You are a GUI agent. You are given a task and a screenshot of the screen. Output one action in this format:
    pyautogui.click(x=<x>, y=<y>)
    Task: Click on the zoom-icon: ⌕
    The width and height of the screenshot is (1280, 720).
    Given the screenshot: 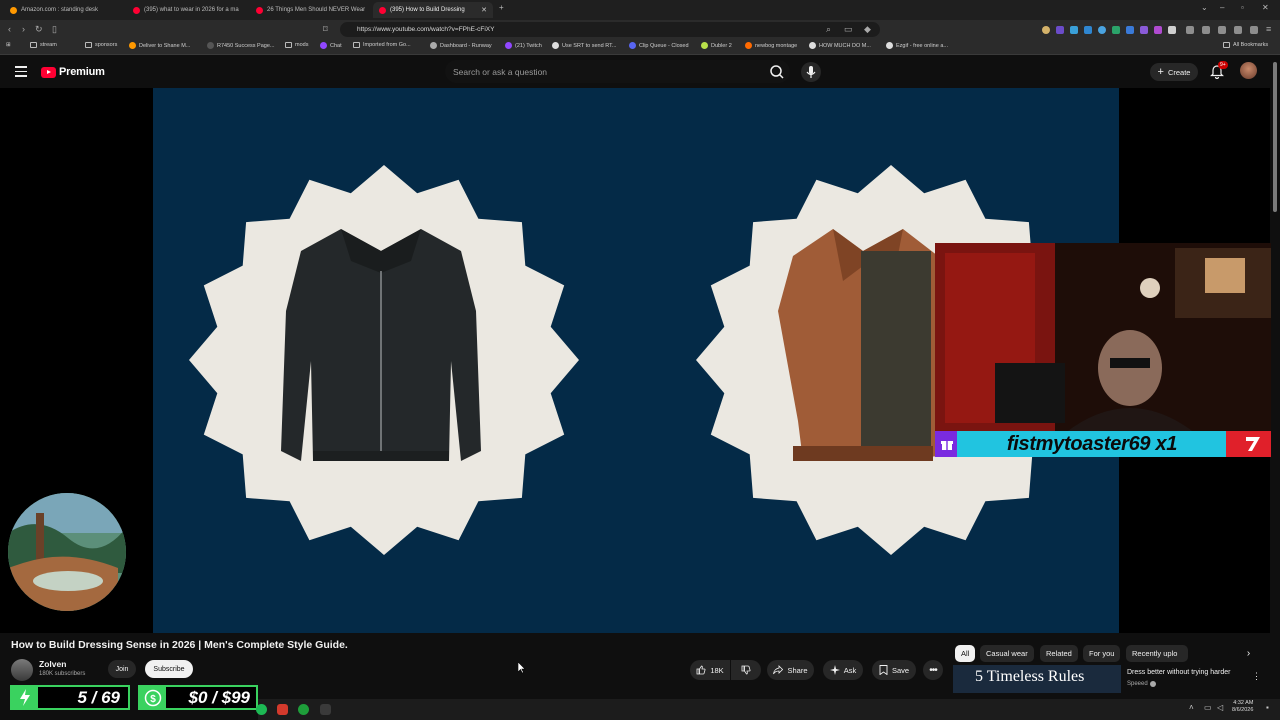 What is the action you would take?
    pyautogui.click(x=828, y=29)
    